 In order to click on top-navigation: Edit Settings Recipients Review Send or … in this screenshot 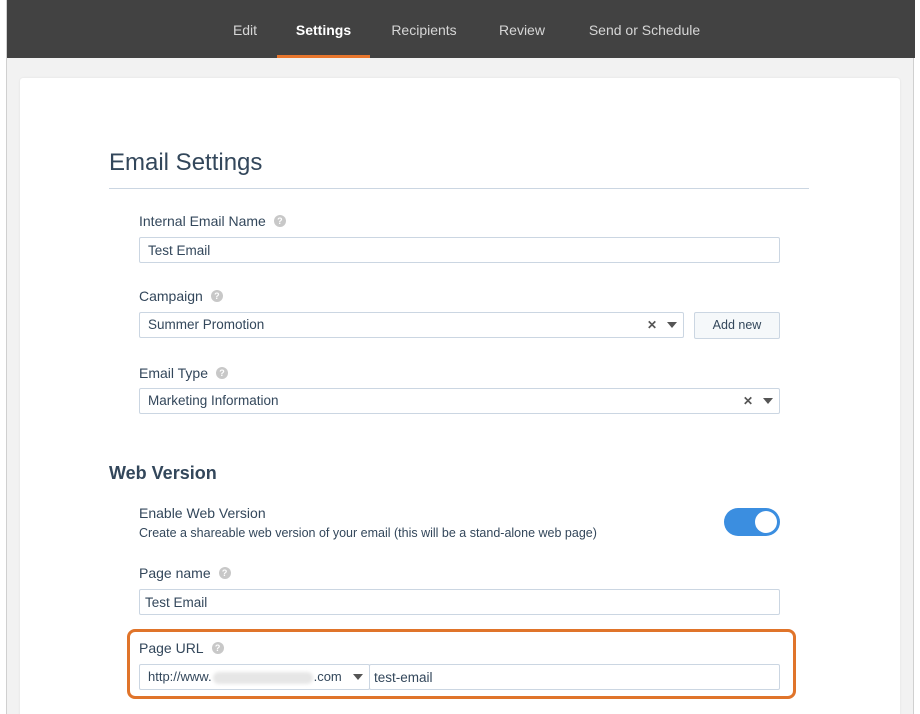, I will do `click(461, 29)`.